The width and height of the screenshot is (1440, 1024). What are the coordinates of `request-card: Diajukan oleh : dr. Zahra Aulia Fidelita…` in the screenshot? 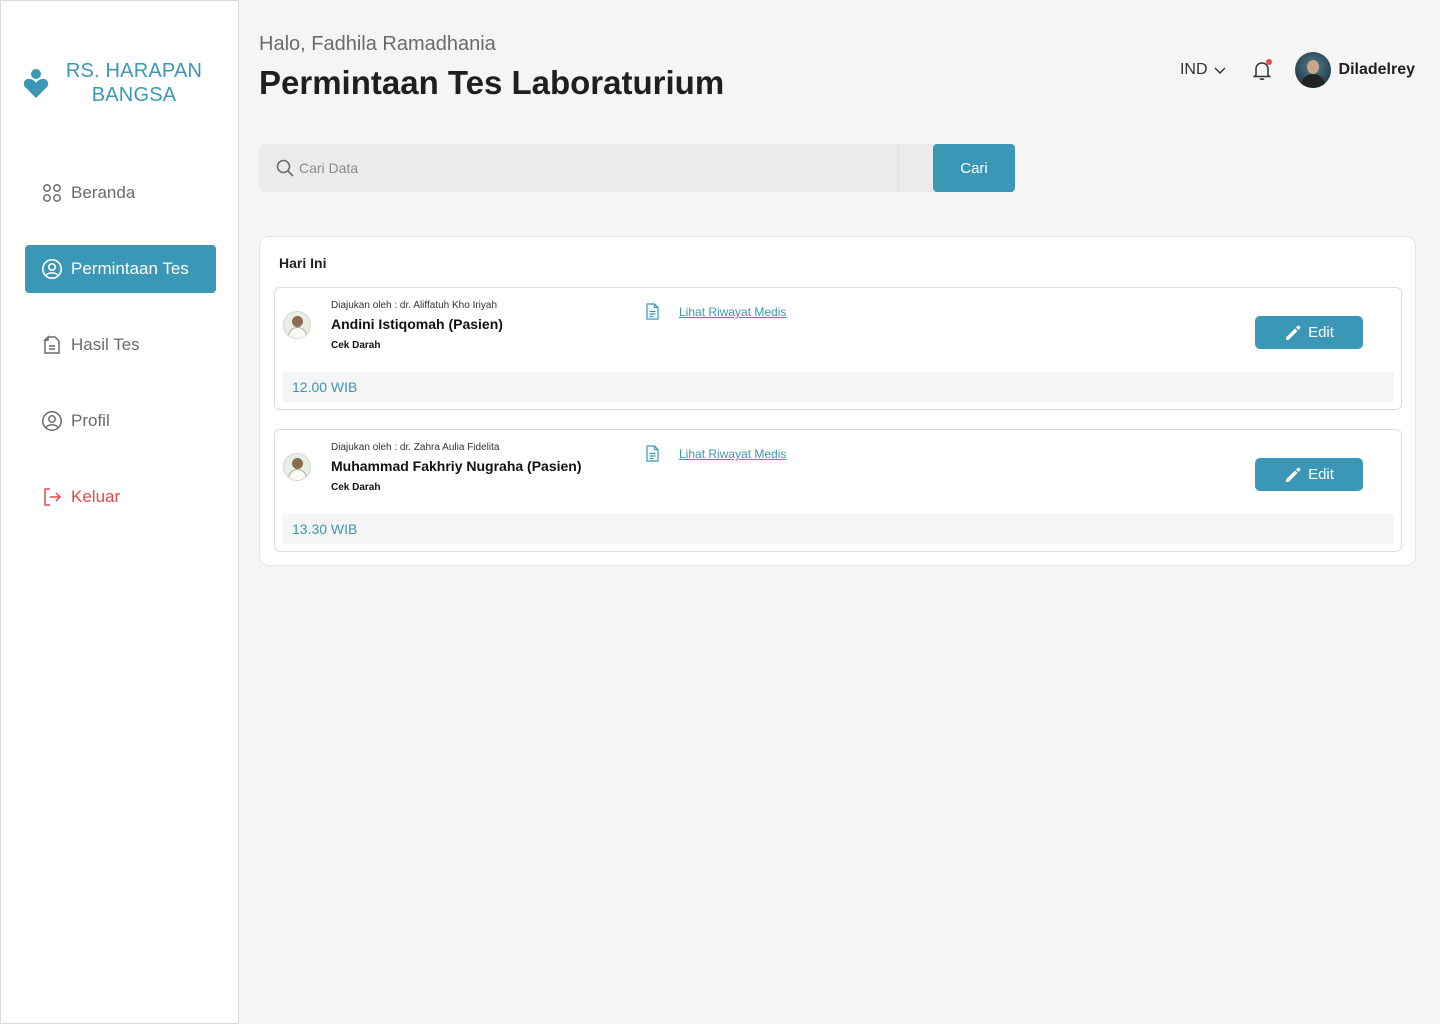 It's located at (838, 490).